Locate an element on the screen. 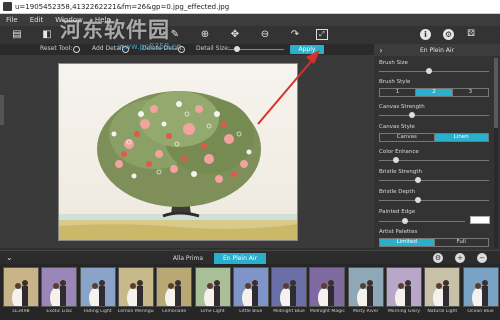 The height and width of the screenshot is (320, 500). preset-settings-icon: ⚙ is located at coordinates (438, 258).